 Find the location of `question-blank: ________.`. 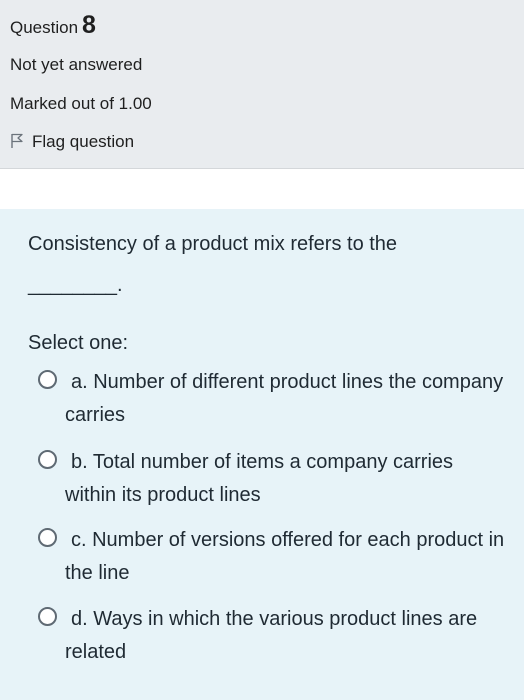

question-blank: ________. is located at coordinates (75, 285).